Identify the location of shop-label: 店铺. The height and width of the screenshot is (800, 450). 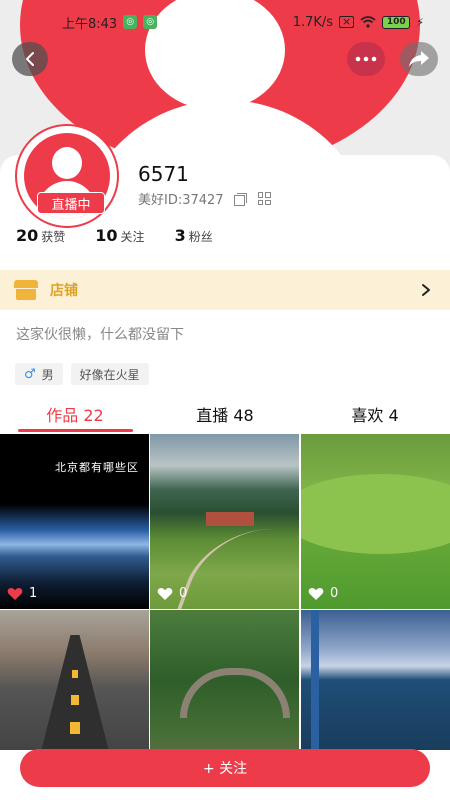
(64, 291).